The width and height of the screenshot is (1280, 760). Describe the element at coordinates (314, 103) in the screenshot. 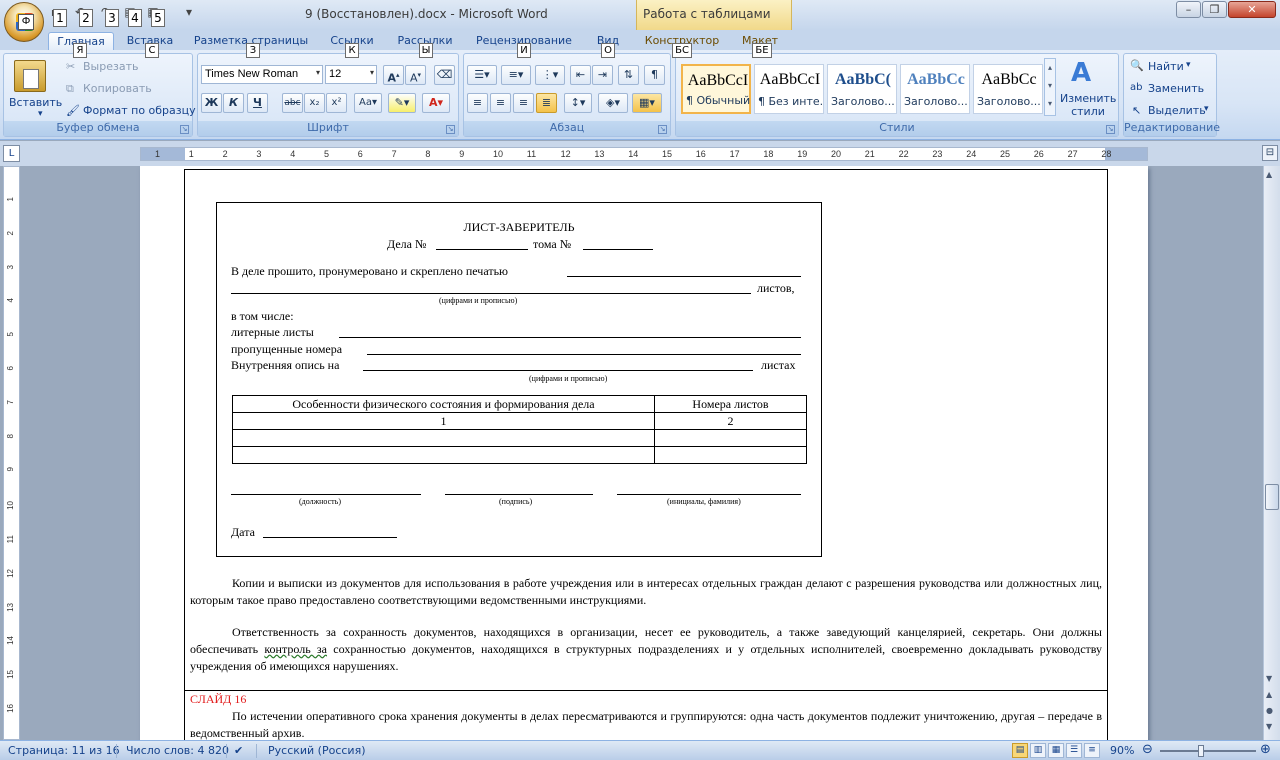

I see `subscript-button: x₂` at that location.